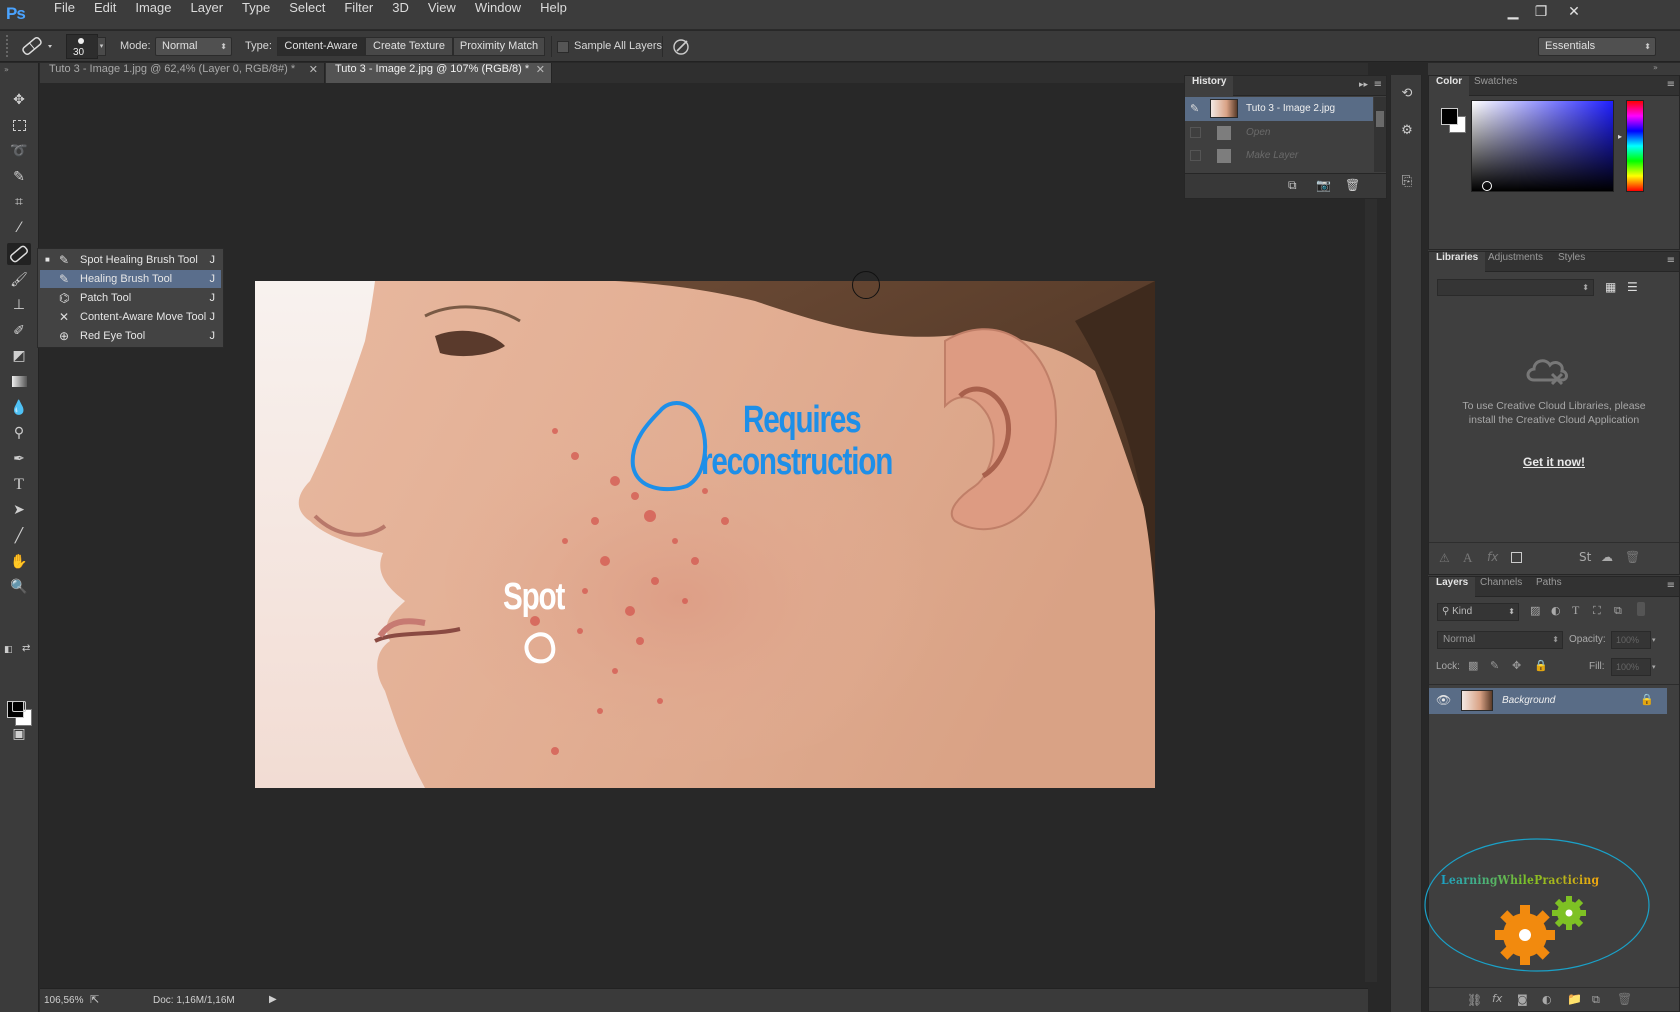 Image resolution: width=1680 pixels, height=1012 pixels. I want to click on brush-size-dropdown: ▾, so click(101, 46).